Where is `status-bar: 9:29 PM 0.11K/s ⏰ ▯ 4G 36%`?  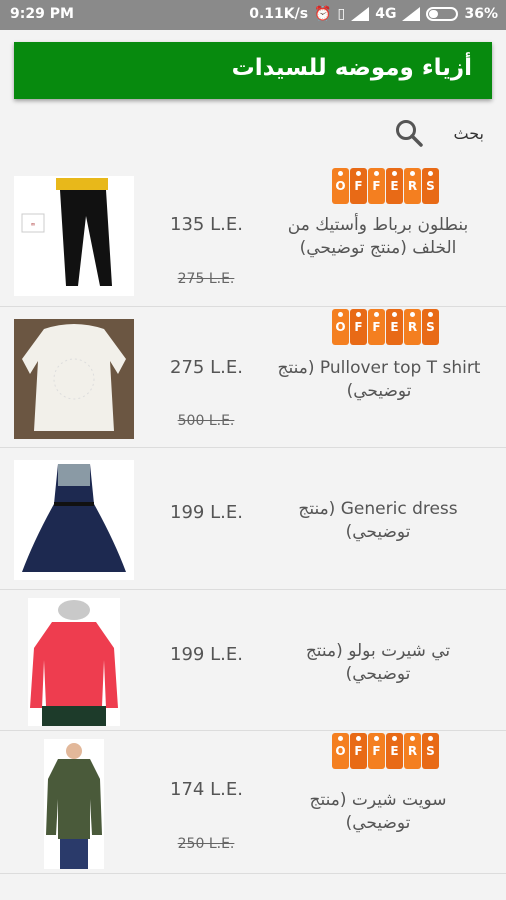 status-bar: 9:29 PM 0.11K/s ⏰ ▯ 4G 36% is located at coordinates (253, 15).